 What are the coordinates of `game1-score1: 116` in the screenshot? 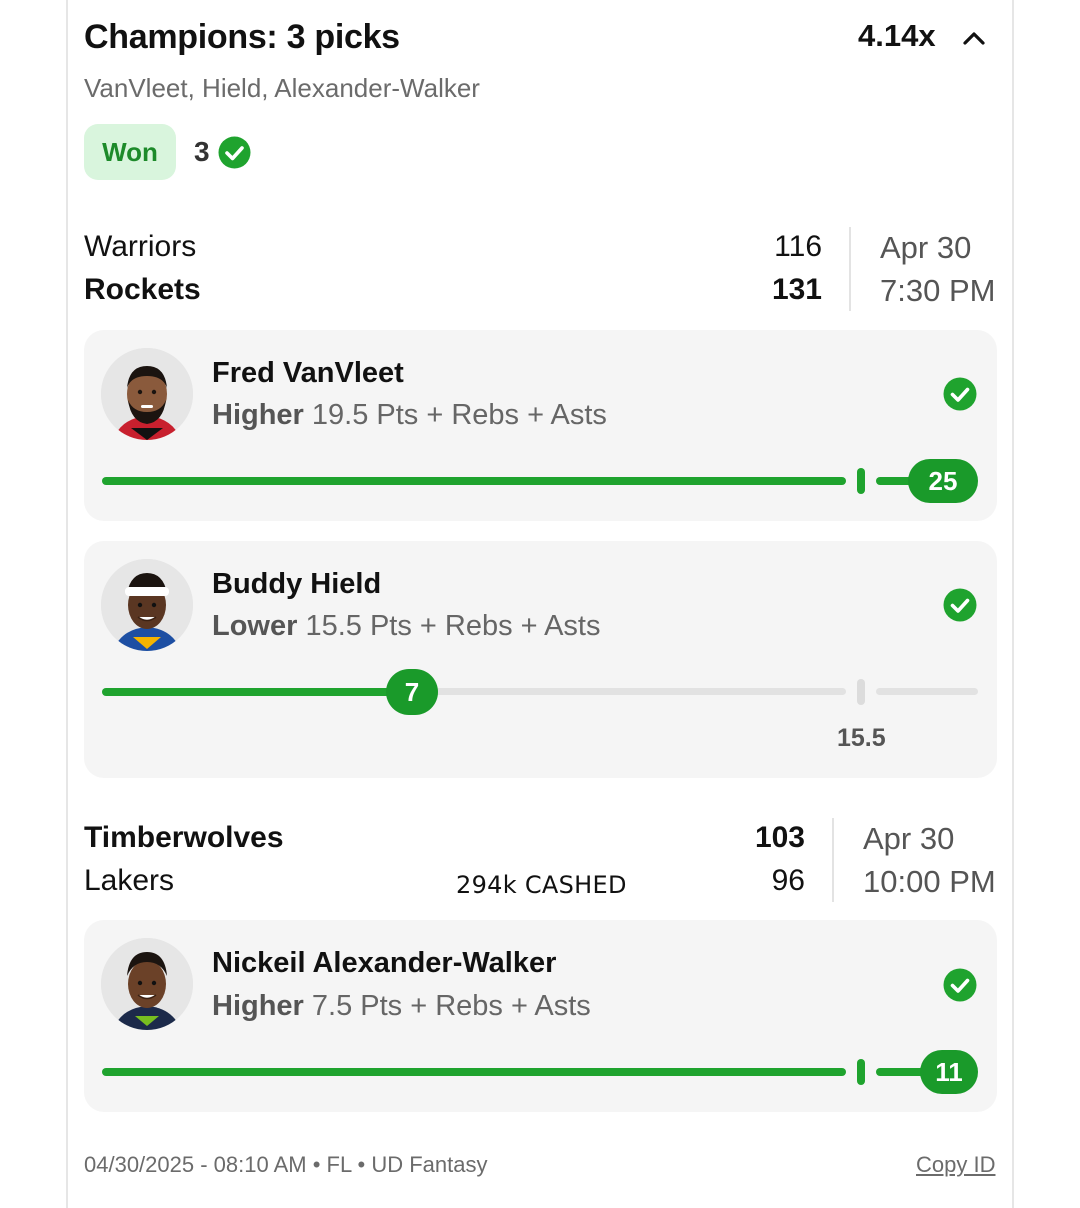 It's located at (798, 246).